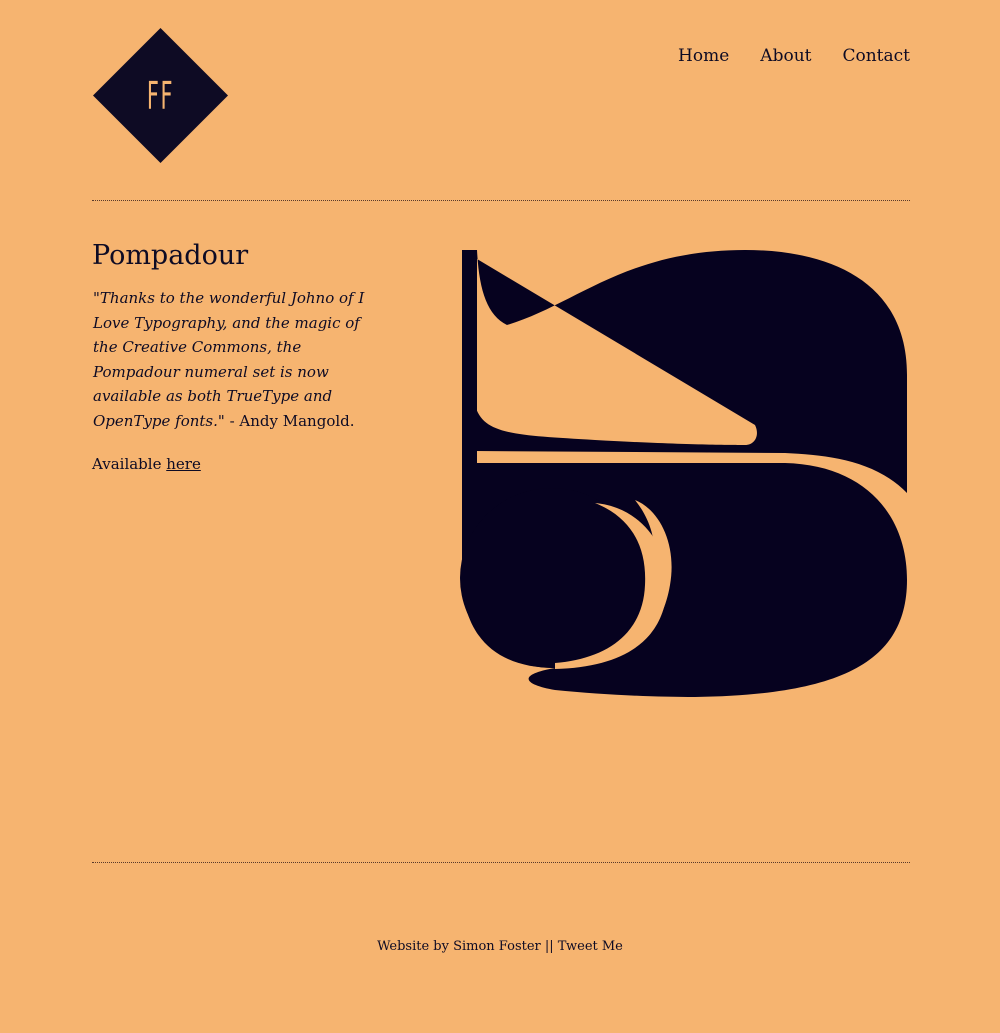 The image size is (1000, 1033). Describe the element at coordinates (459, 946) in the screenshot. I see `credit-link: Website by Simon Foster` at that location.